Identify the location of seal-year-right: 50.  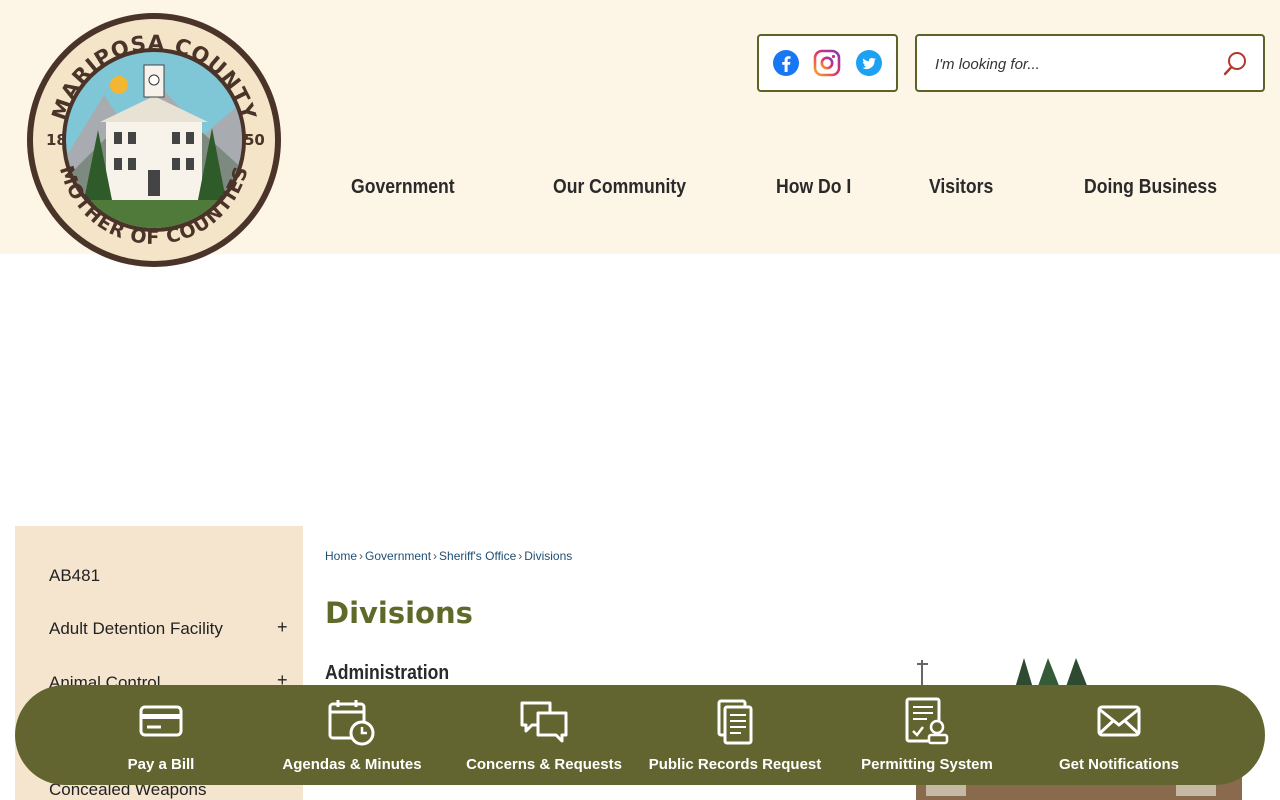
(254, 140).